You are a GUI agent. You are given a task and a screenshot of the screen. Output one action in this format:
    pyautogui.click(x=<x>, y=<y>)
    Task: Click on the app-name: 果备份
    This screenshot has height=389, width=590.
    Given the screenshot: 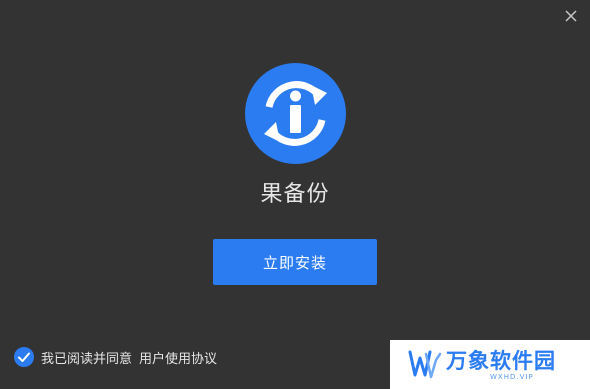 What is the action you would take?
    pyautogui.click(x=295, y=194)
    